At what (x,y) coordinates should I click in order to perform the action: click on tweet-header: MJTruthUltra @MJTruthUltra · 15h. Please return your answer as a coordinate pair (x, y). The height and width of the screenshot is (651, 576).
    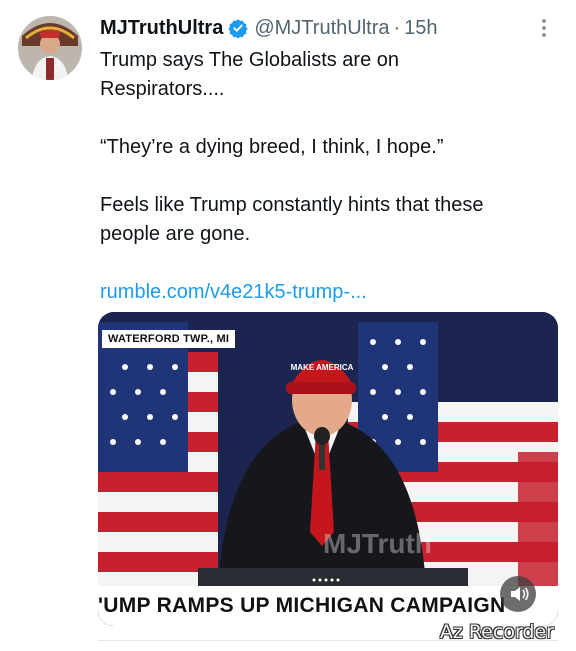
    Looking at the image, I should click on (308, 28).